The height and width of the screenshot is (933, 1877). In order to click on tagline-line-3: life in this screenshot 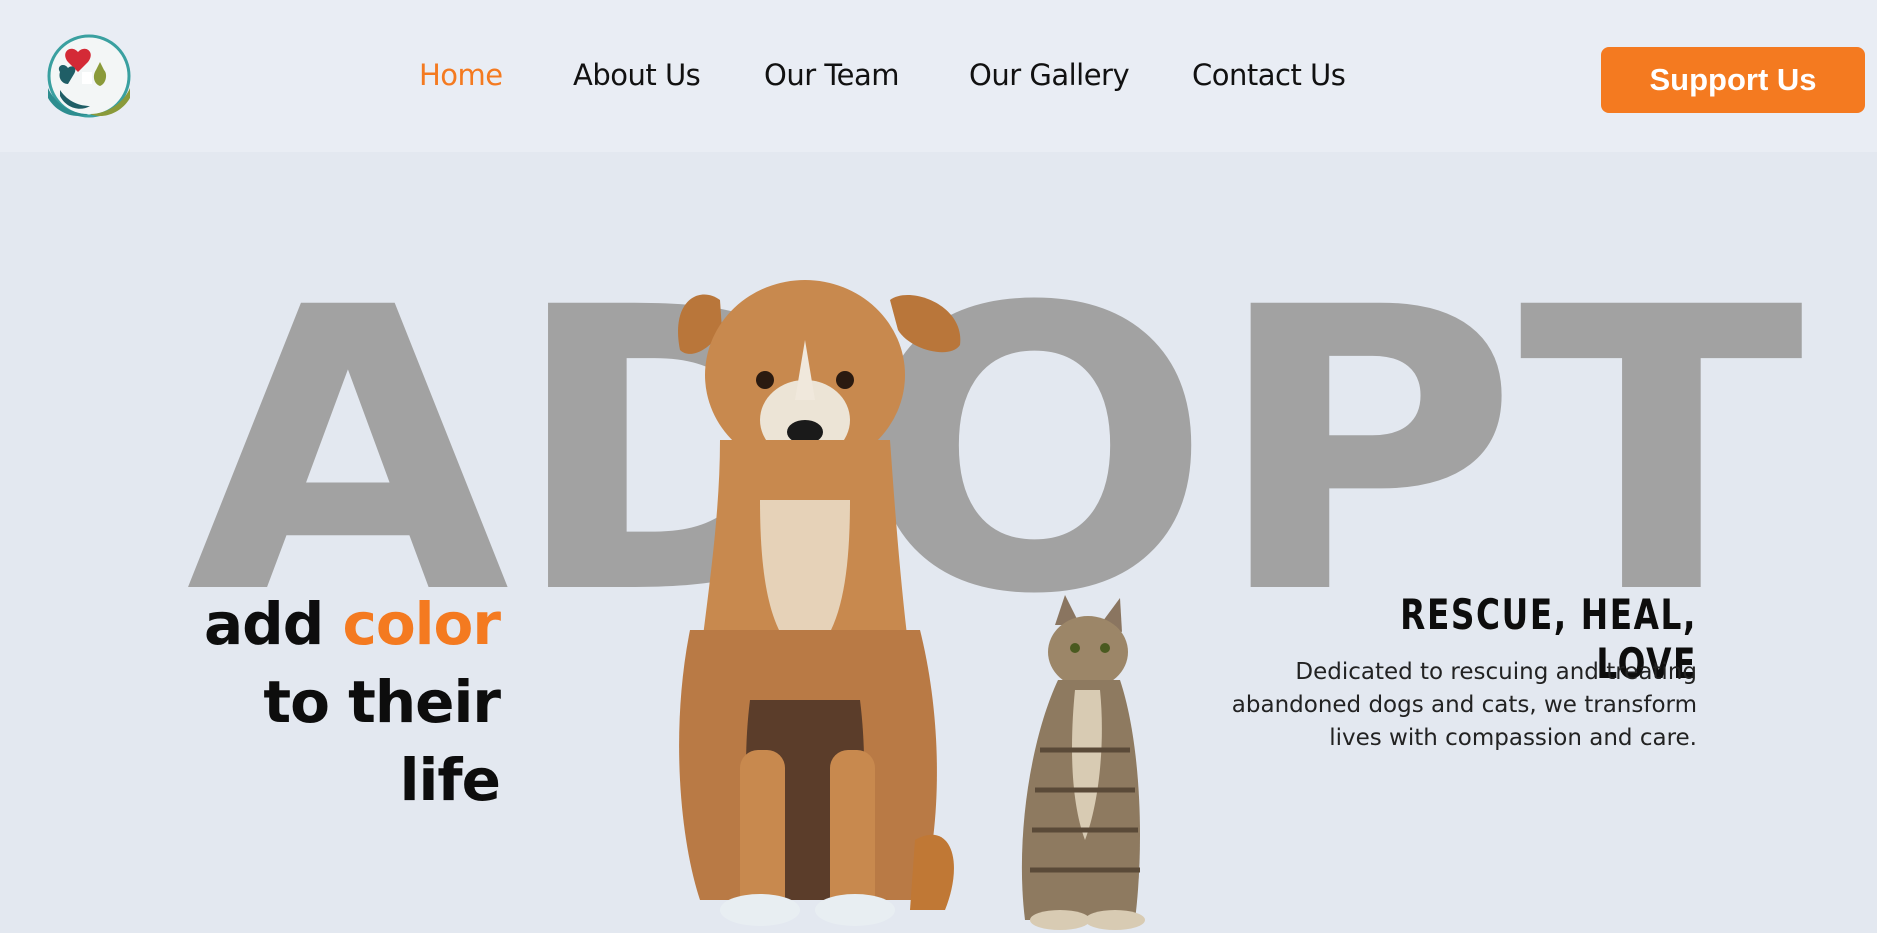, I will do `click(450, 780)`.